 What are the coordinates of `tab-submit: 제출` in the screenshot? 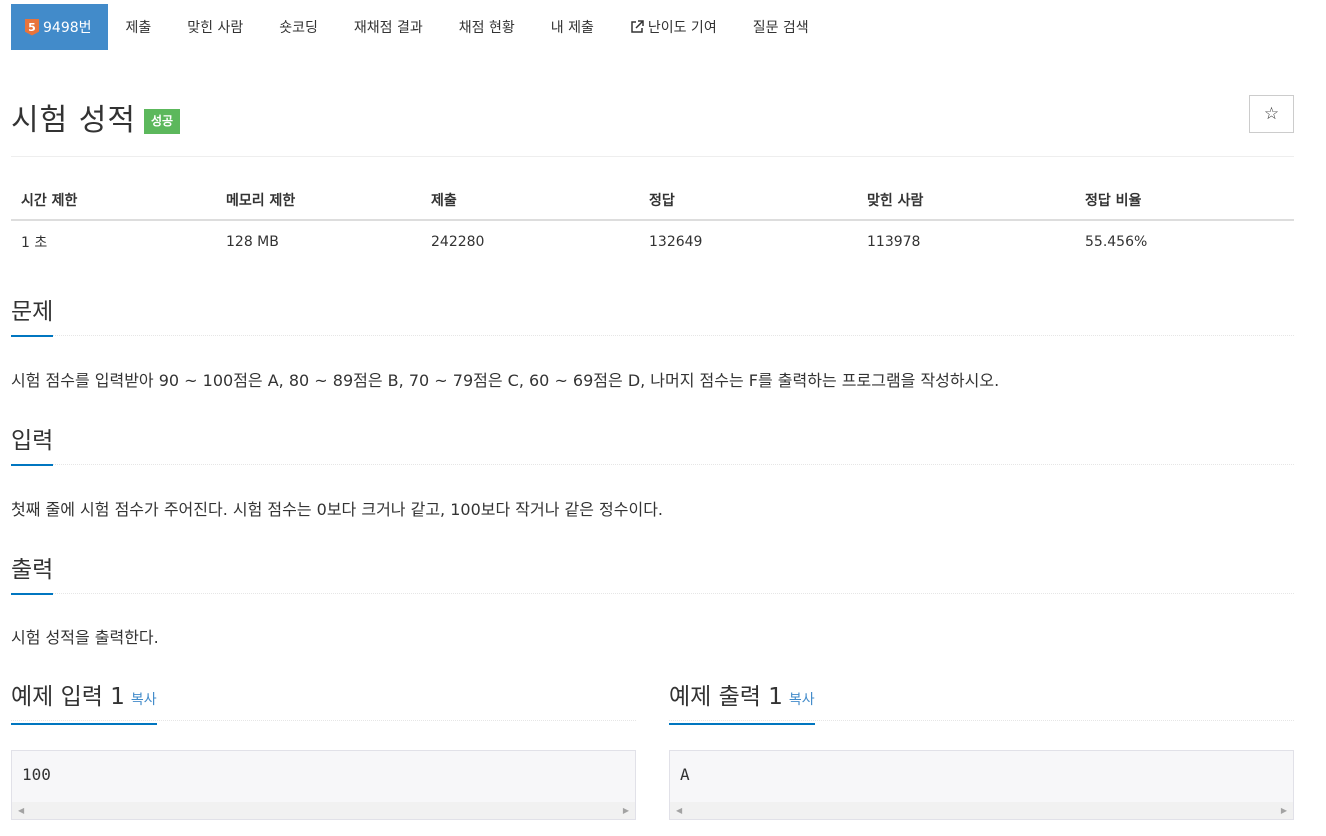 It's located at (139, 27).